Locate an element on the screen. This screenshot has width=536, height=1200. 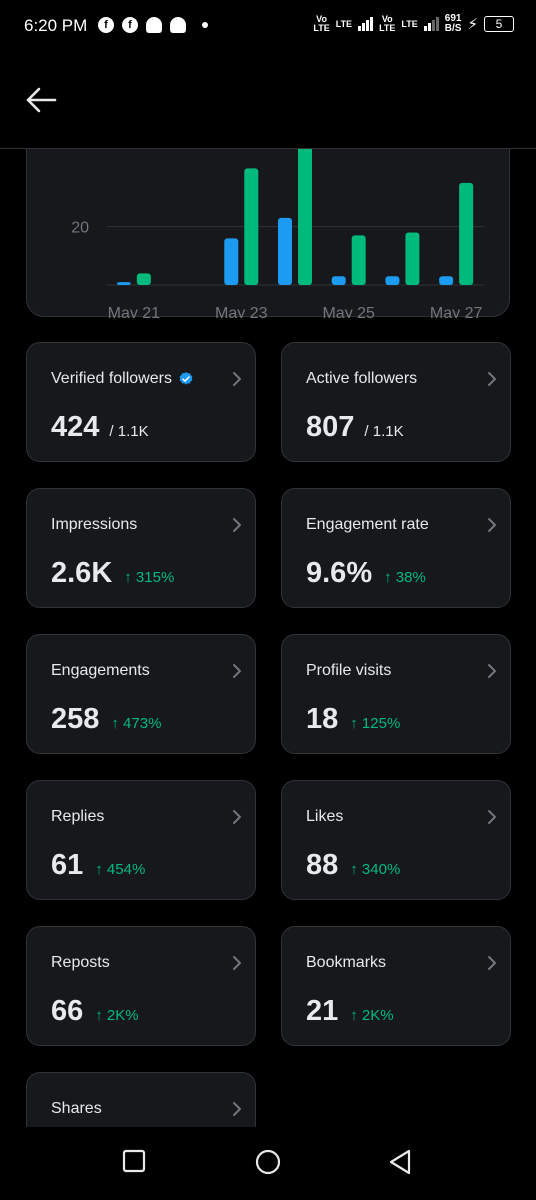
metric-title-label: Likes is located at coordinates (325, 816).